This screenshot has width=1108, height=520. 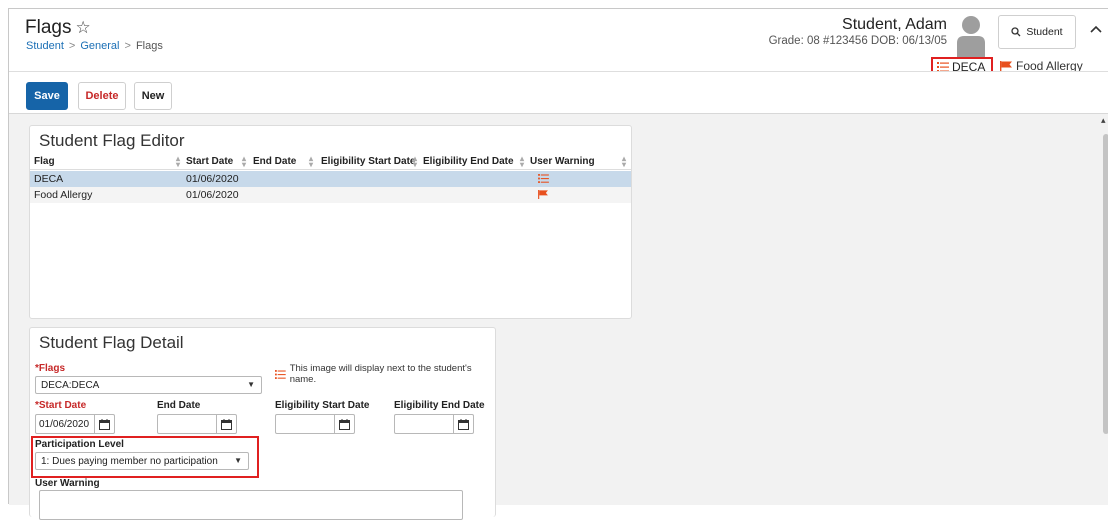 What do you see at coordinates (1103, 120) in the screenshot?
I see `scroll-up-icon: ▴` at bounding box center [1103, 120].